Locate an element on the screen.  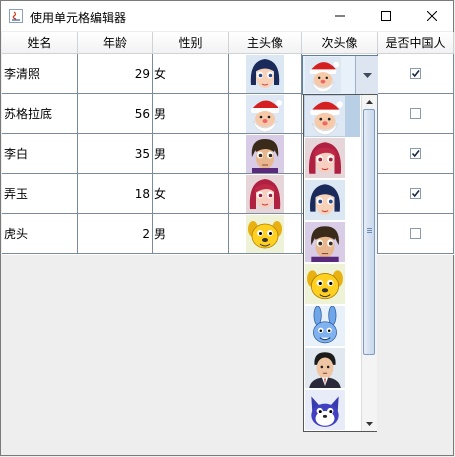
second-avatar-combo is located at coordinates (340, 75).